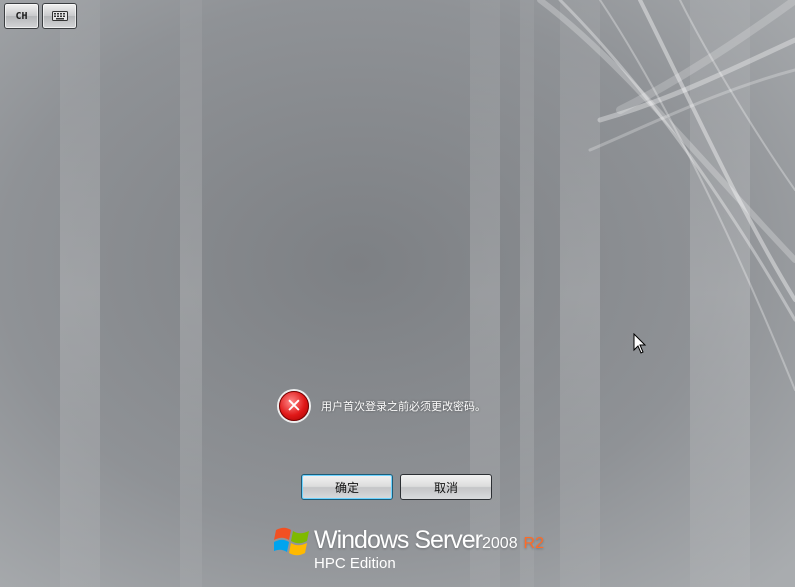  What do you see at coordinates (398, 540) in the screenshot?
I see `product-name-text: Windows Server` at bounding box center [398, 540].